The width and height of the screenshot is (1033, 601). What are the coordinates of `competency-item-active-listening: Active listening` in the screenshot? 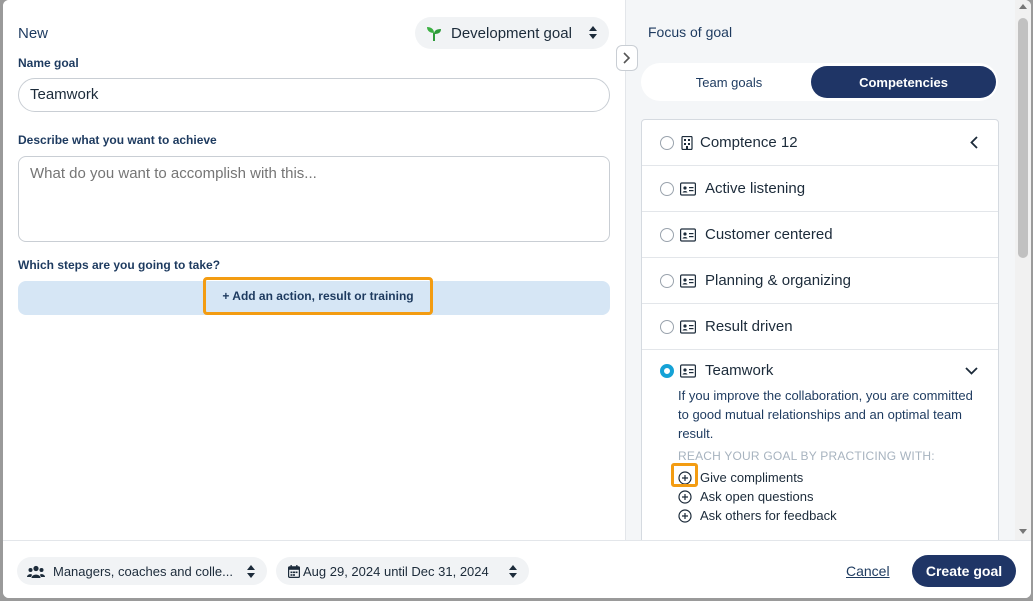 It's located at (820, 189).